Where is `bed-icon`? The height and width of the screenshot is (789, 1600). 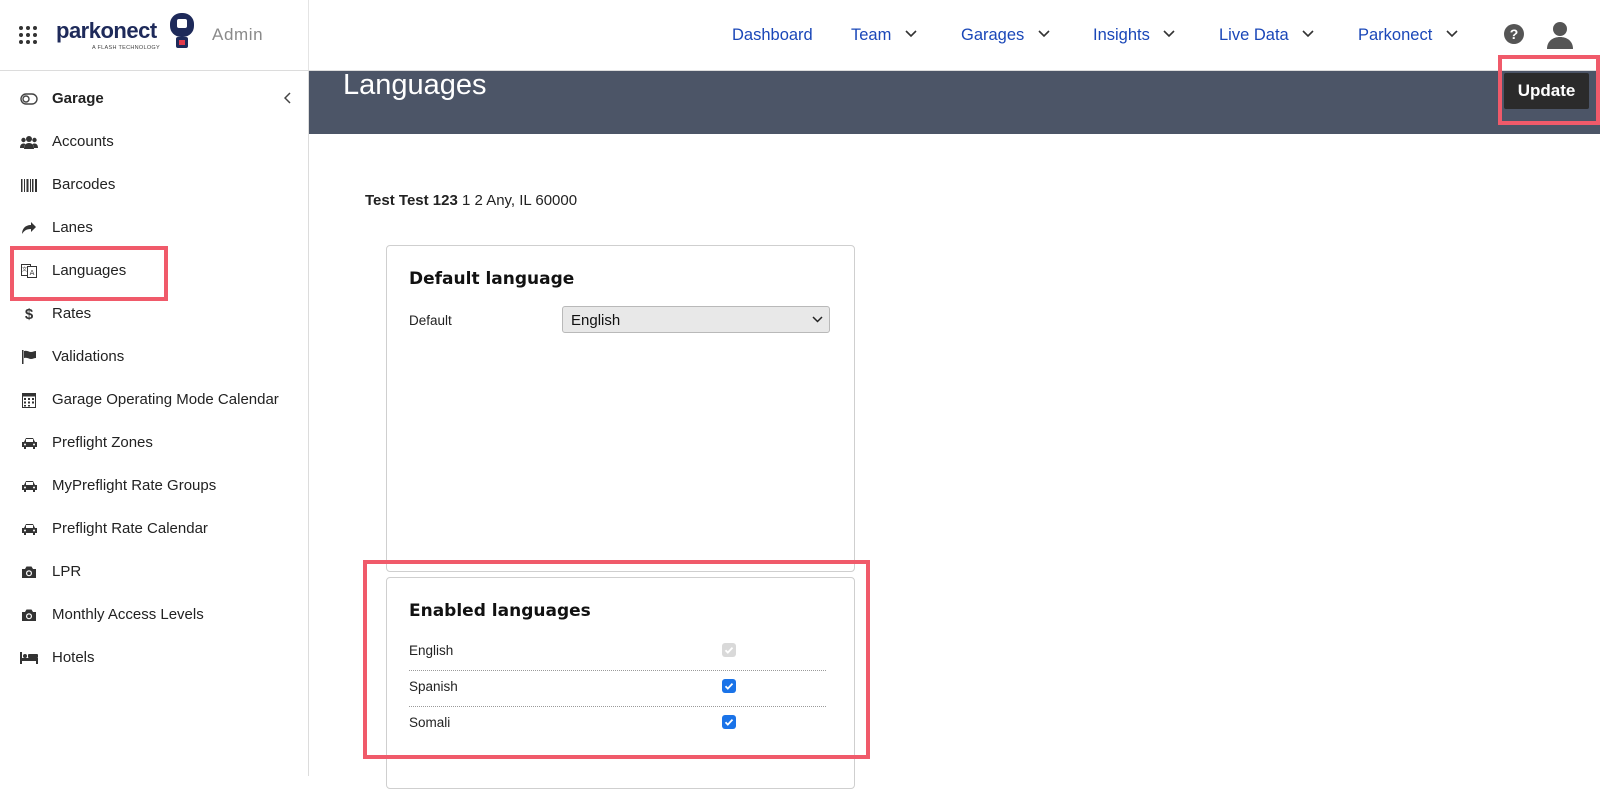 bed-icon is located at coordinates (29, 658).